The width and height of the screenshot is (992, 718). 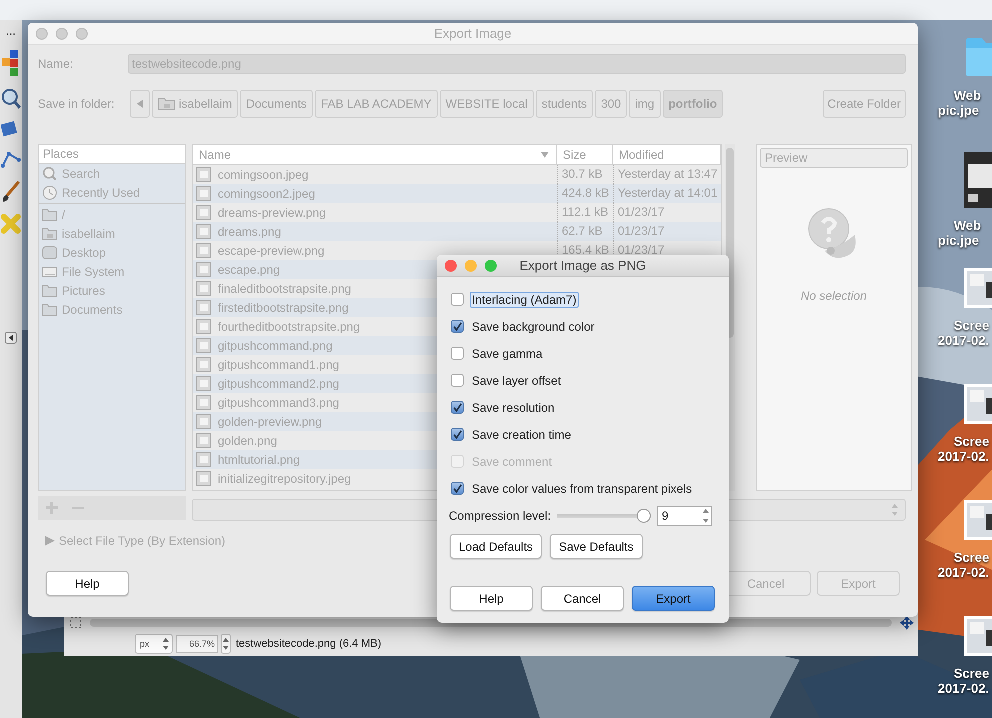 I want to click on option-label: Interlacing (Adam7), so click(x=524, y=300).